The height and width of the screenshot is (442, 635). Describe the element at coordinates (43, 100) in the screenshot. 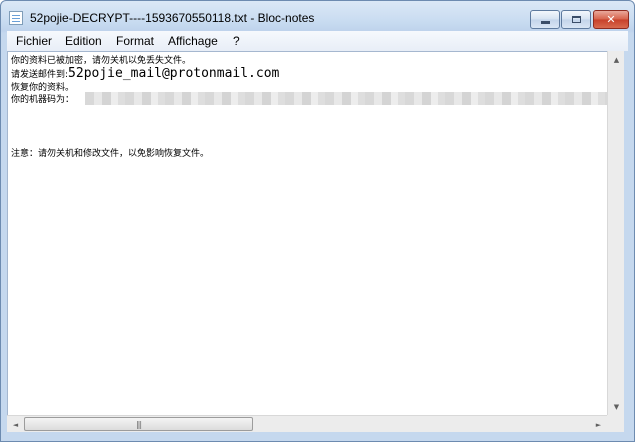

I see `text-line-4: 你的机器码为：` at that location.